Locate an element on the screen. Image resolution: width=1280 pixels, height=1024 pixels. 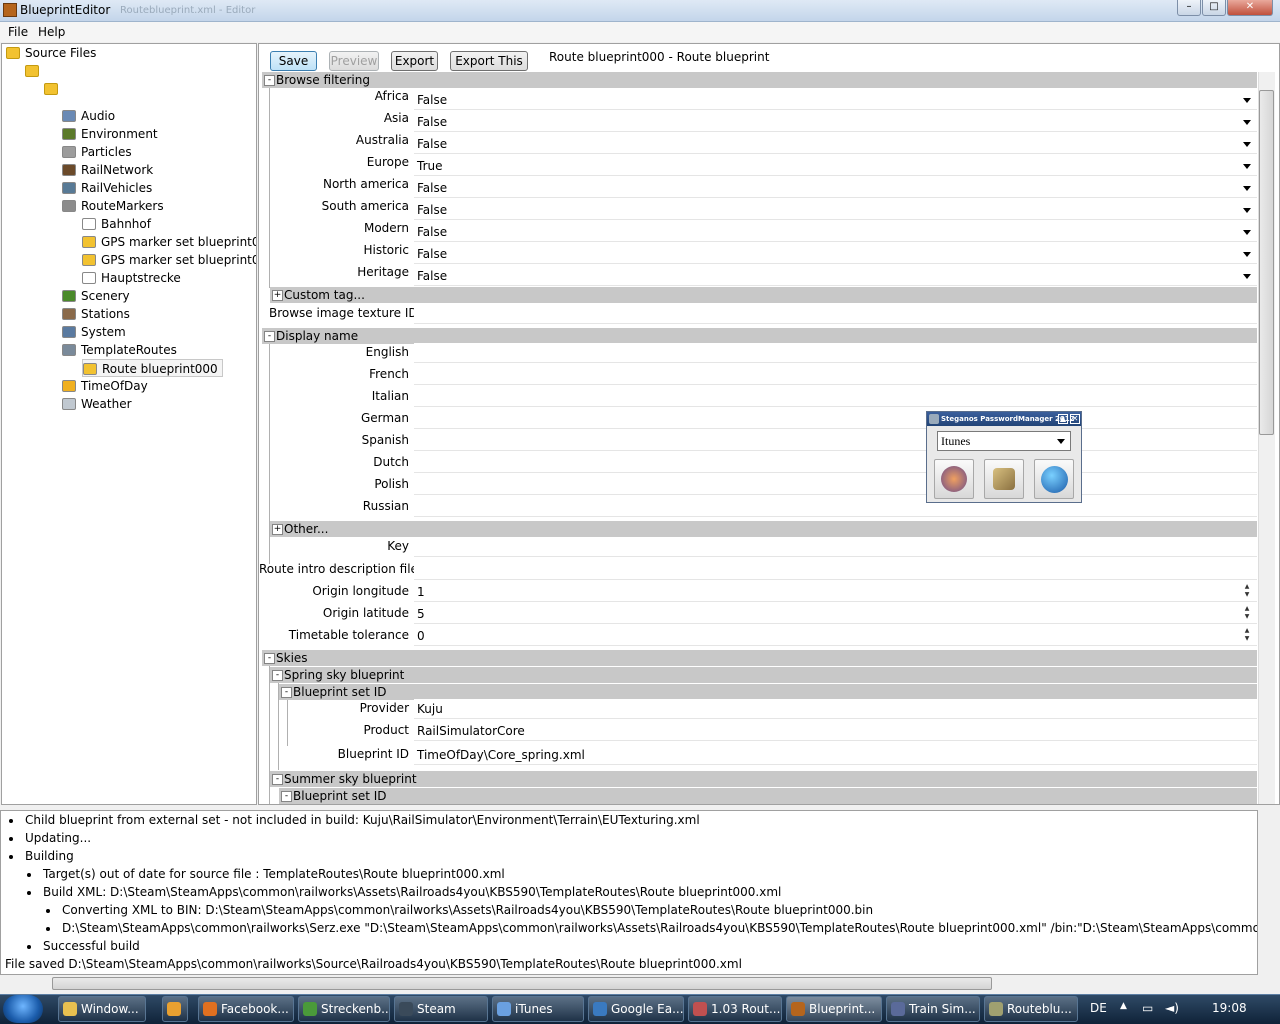
globe-icon is located at coordinates (1054, 479).